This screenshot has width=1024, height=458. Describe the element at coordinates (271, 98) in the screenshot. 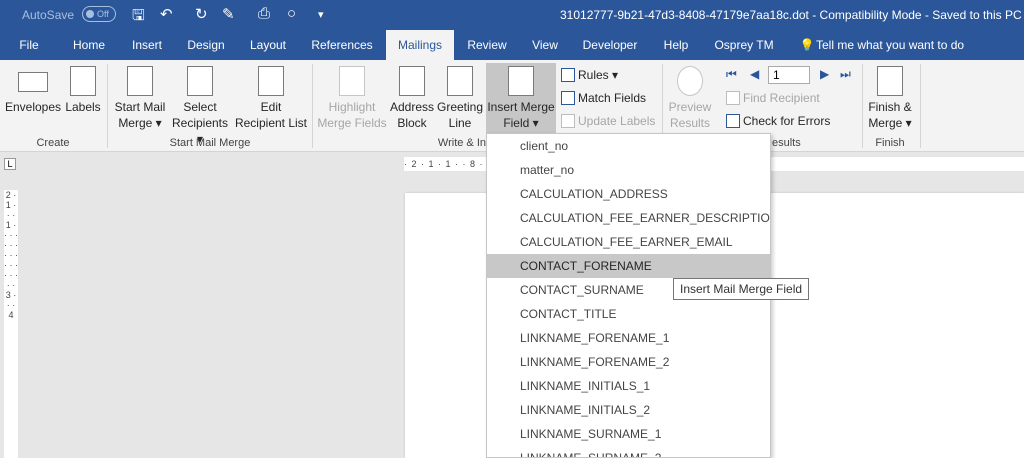

I see `edit-recipient-list-button: Edit Recipient List` at that location.